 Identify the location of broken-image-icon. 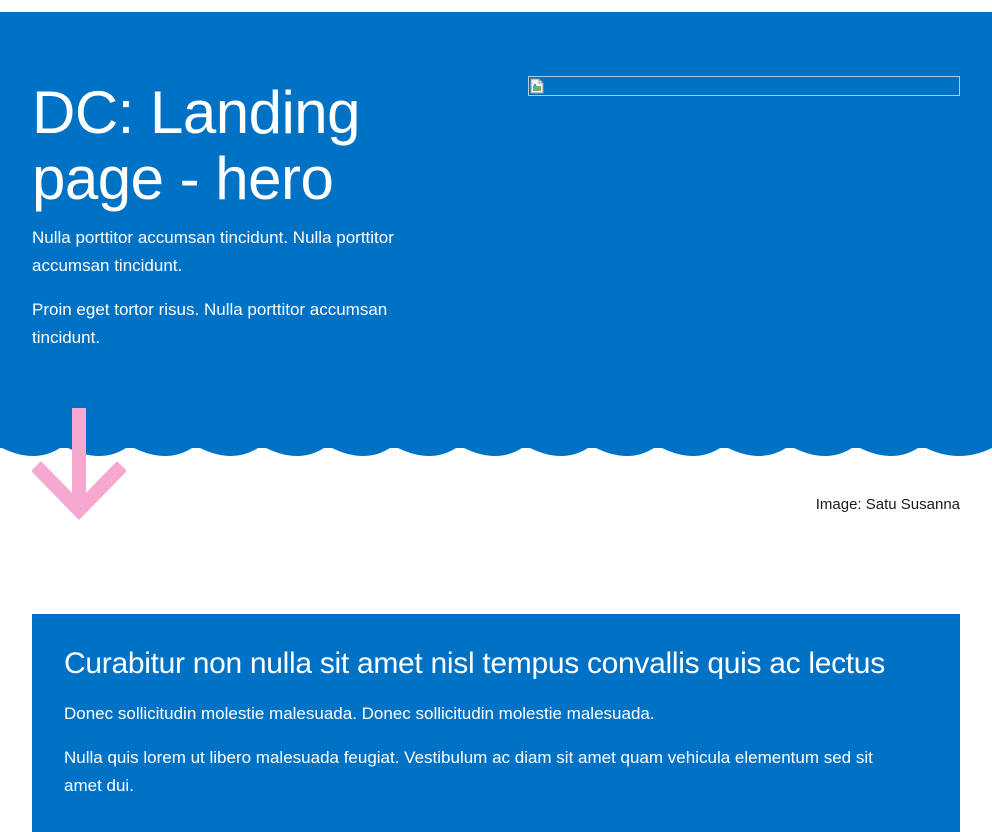
(537, 86).